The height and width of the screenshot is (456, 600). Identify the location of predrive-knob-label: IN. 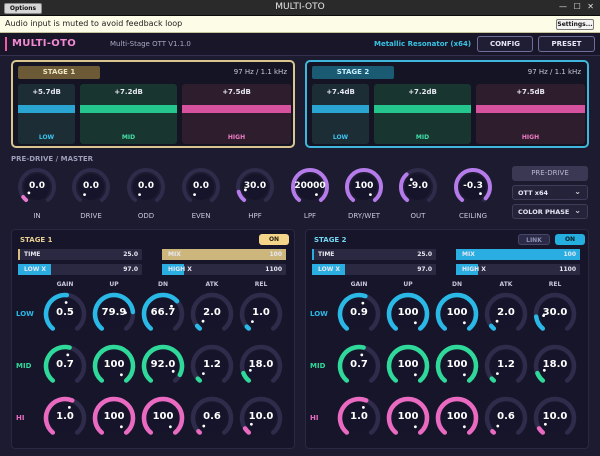
(37, 216).